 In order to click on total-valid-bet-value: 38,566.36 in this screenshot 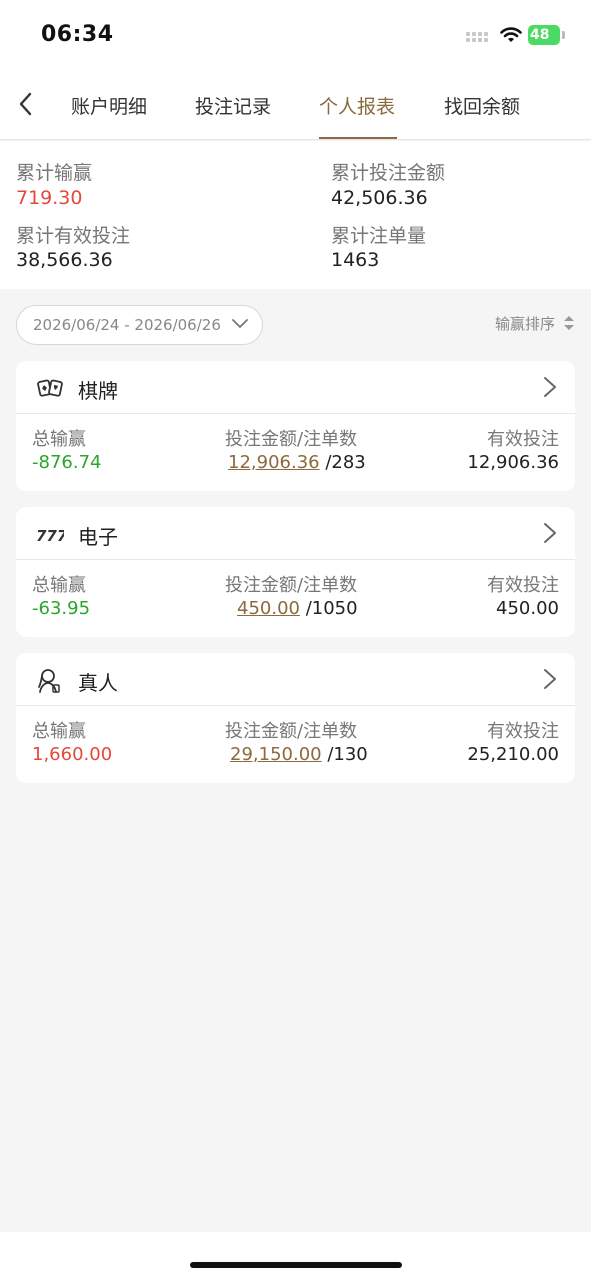, I will do `click(64, 260)`.